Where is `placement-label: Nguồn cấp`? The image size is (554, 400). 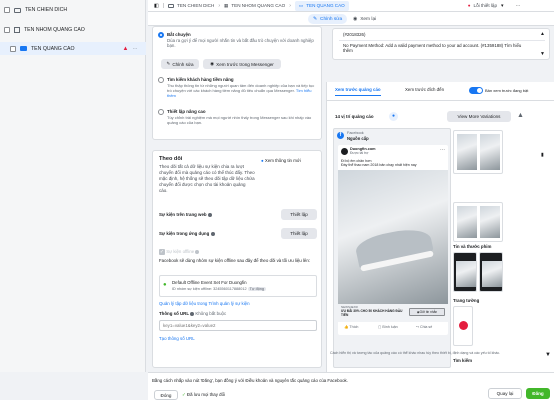
placement-label: Nguồn cấp is located at coordinates (358, 138).